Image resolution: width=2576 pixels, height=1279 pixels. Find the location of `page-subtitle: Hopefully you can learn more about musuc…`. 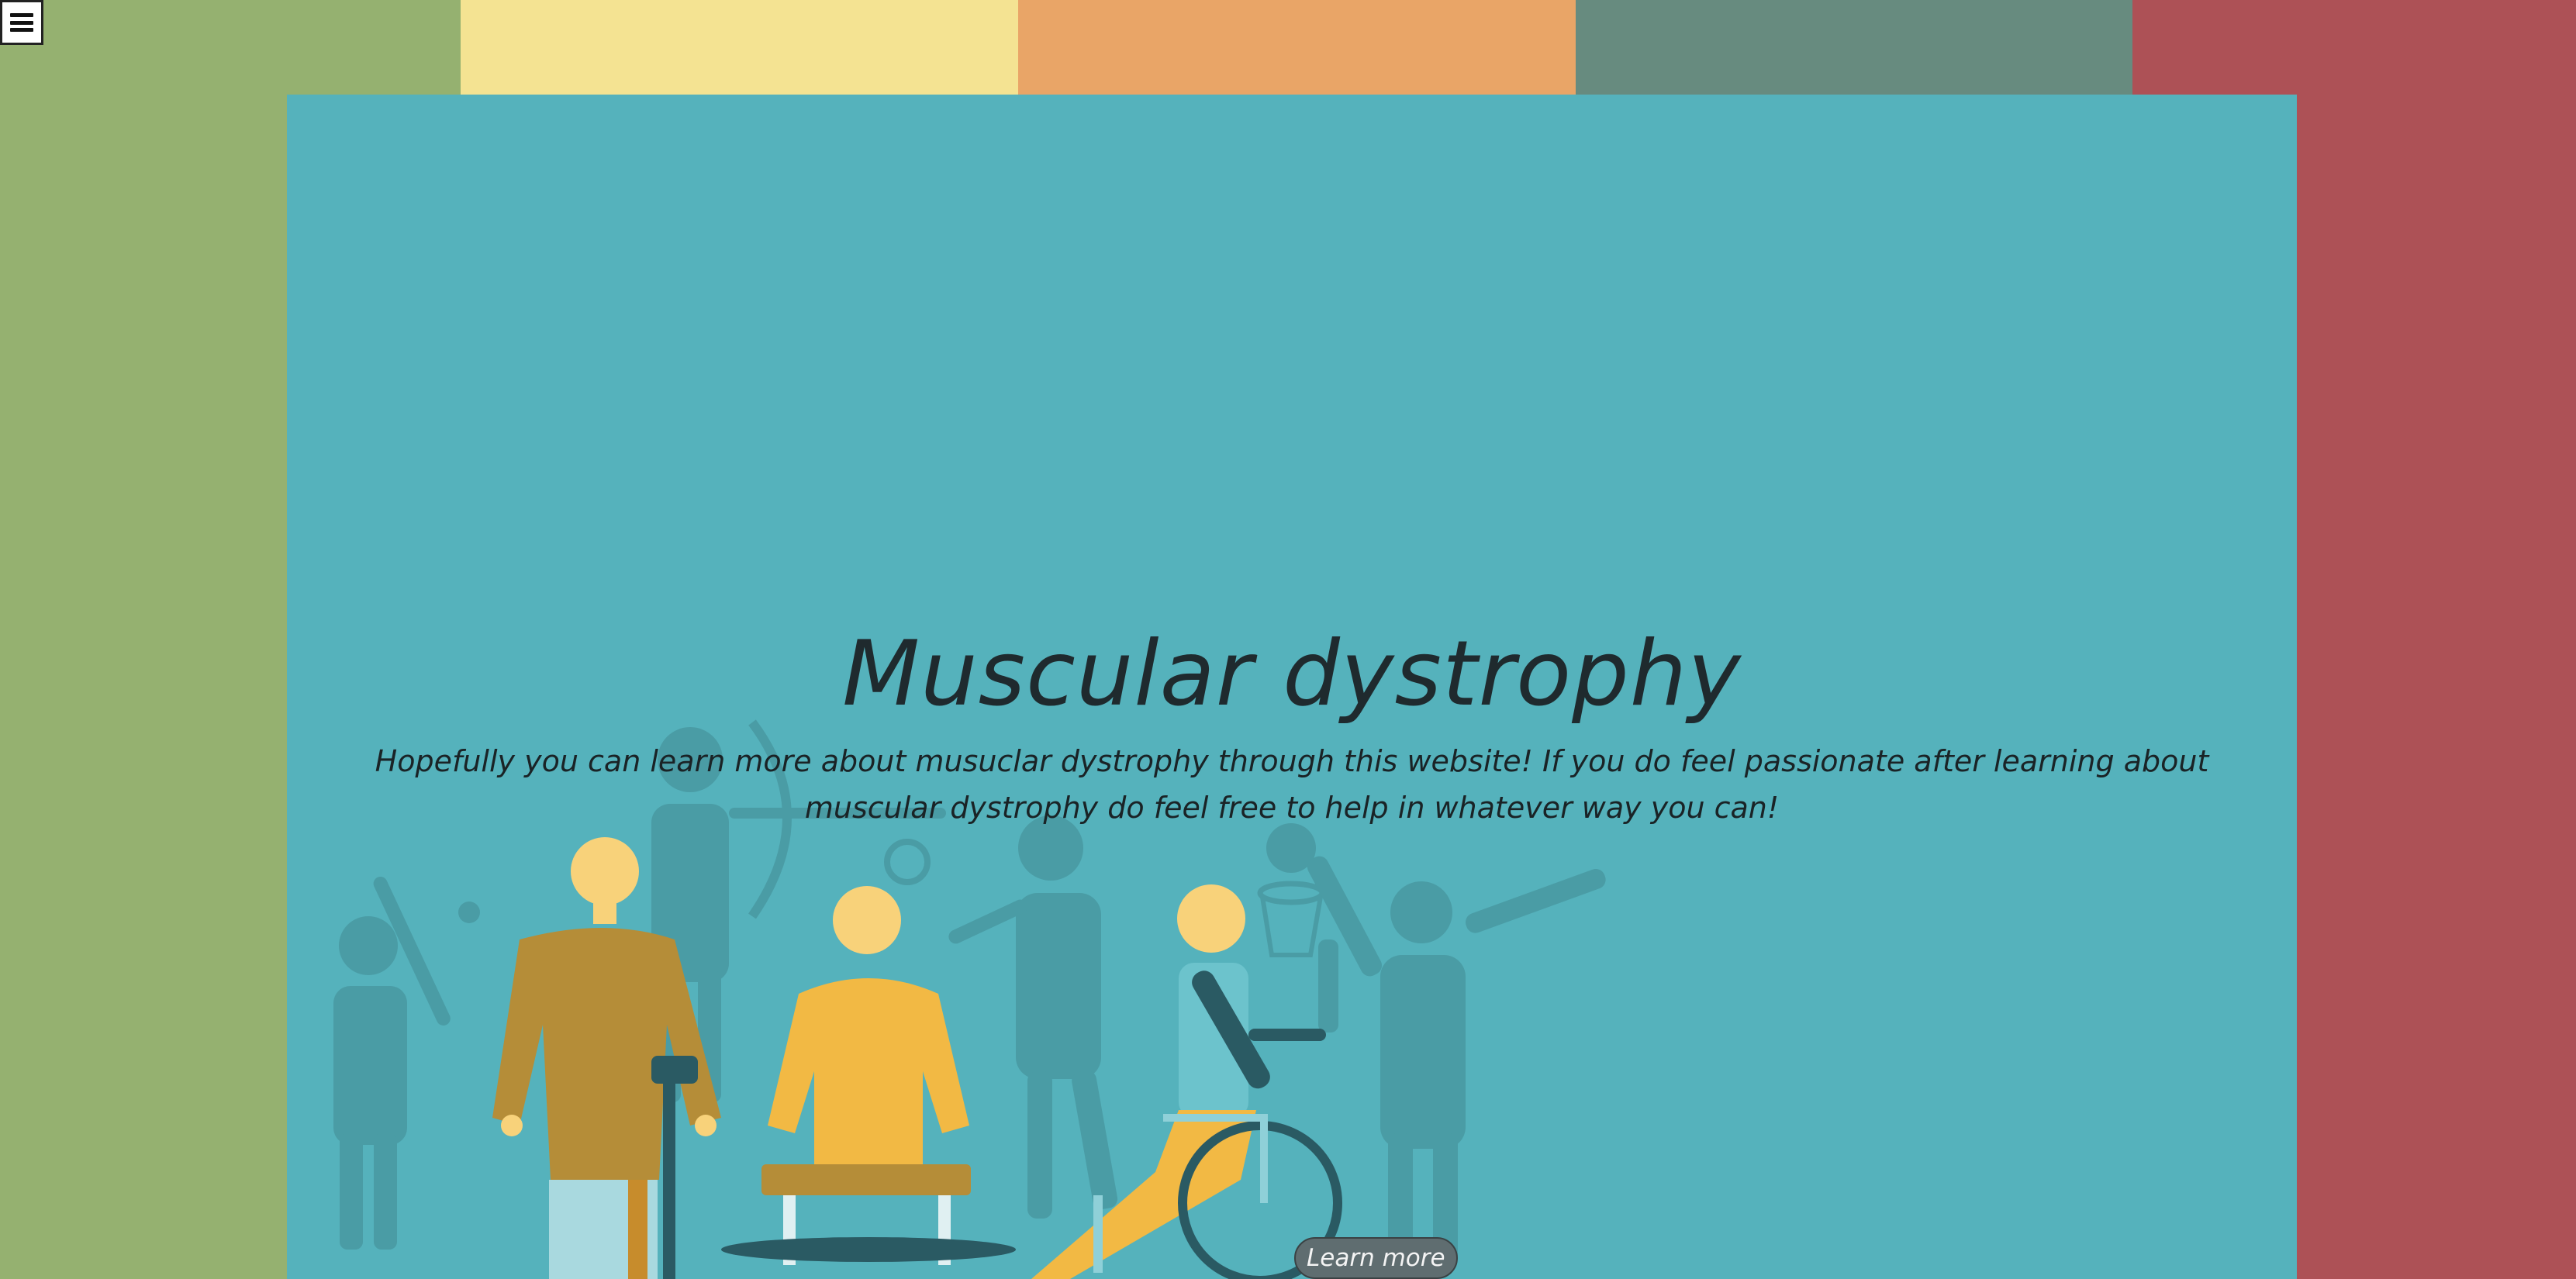

page-subtitle: Hopefully you can learn more about musuc… is located at coordinates (1292, 784).